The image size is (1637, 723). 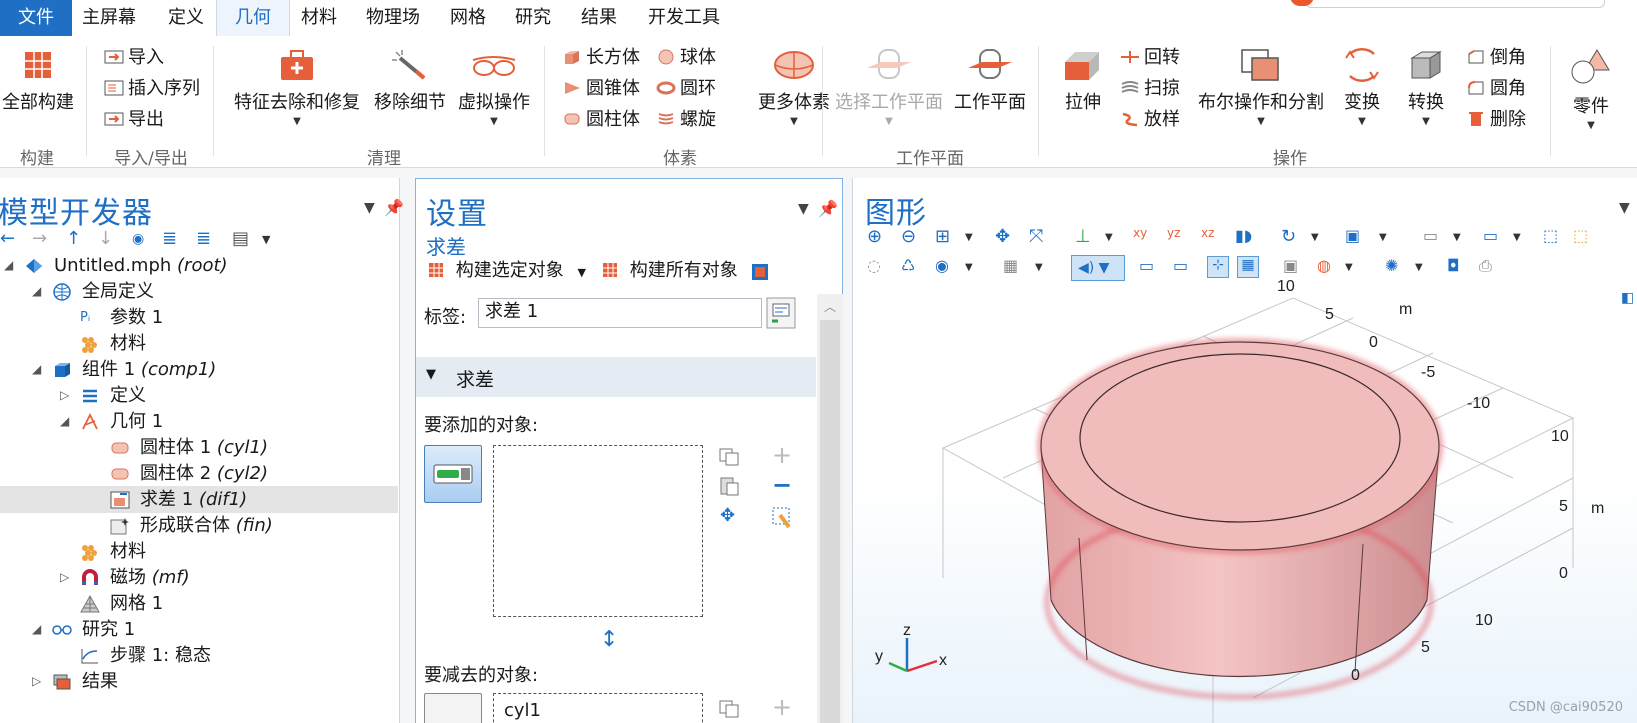 What do you see at coordinates (1246, 237) in the screenshot?
I see `go-to-view-icon: ▮◗` at bounding box center [1246, 237].